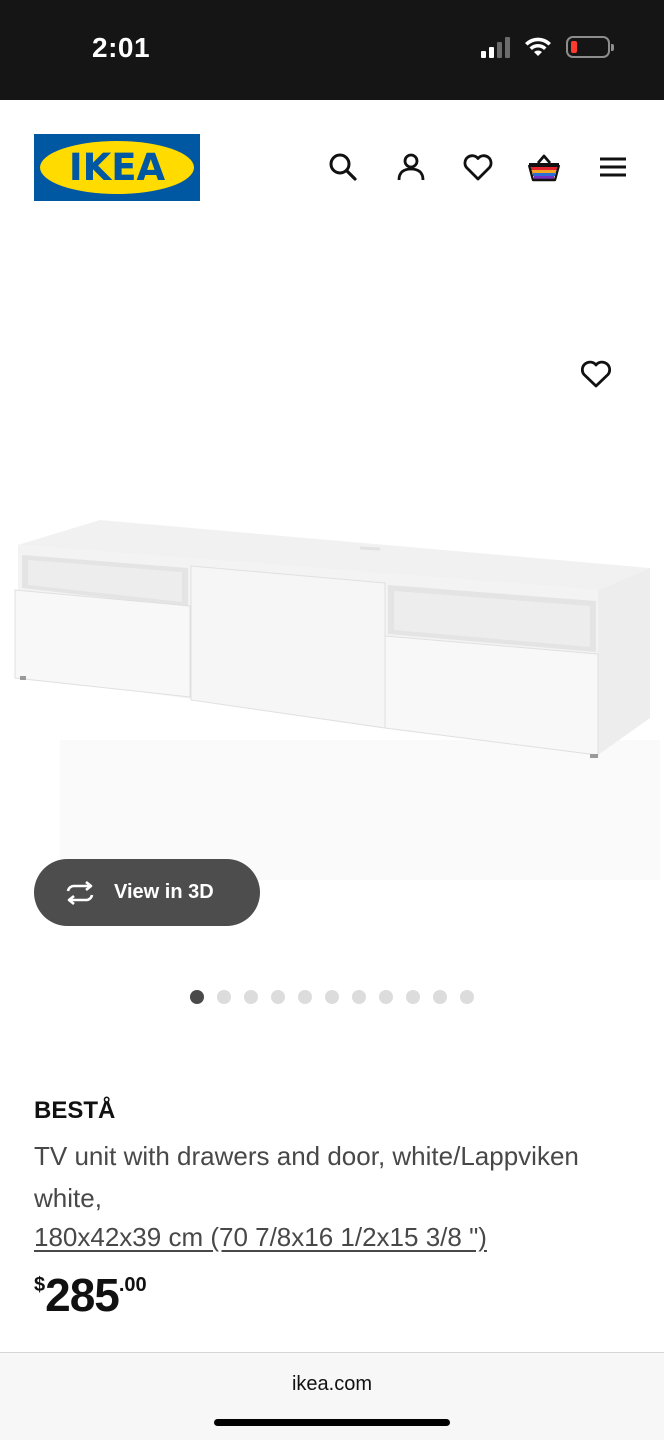 Image resolution: width=664 pixels, height=1440 pixels. Describe the element at coordinates (411, 167) in the screenshot. I see `account-icon` at that location.